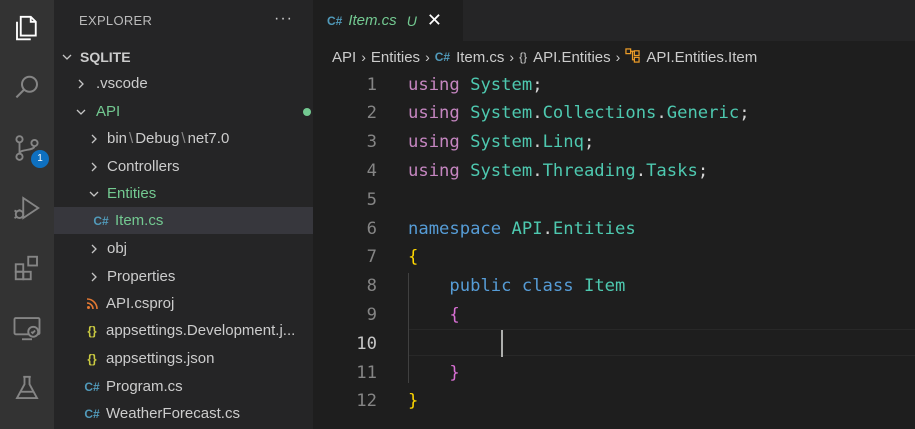  I want to click on line-number: 7, so click(371, 257).